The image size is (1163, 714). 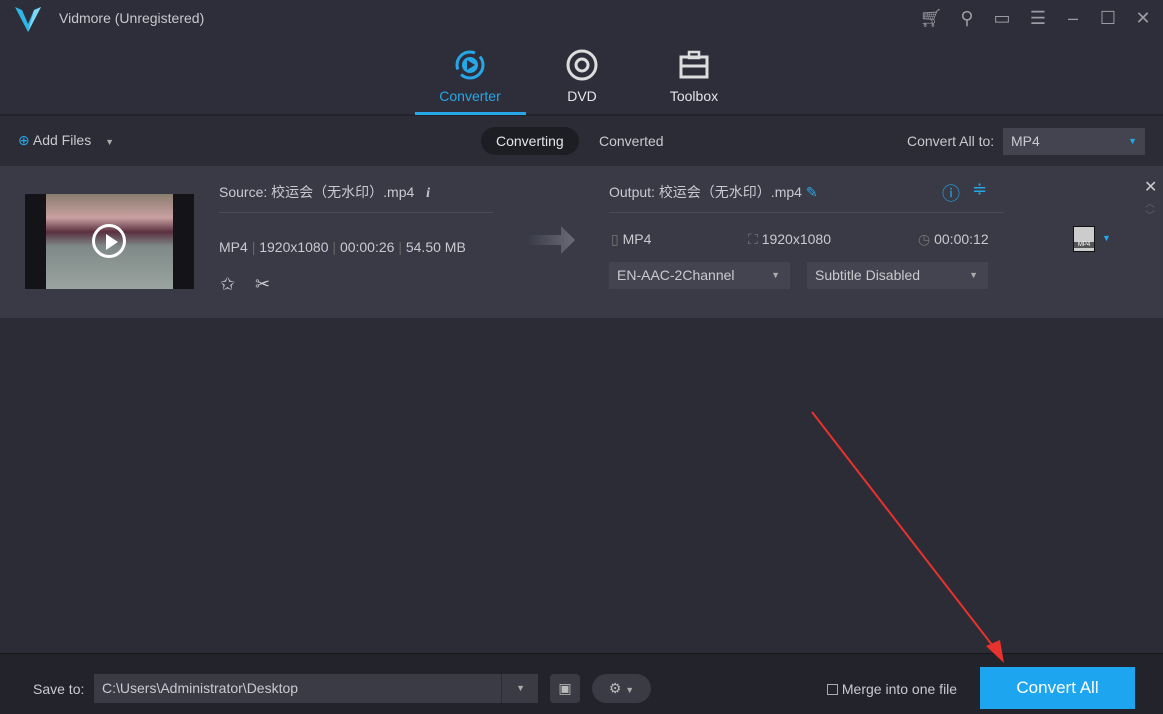 I want to click on source-format: MP4, so click(x=233, y=247).